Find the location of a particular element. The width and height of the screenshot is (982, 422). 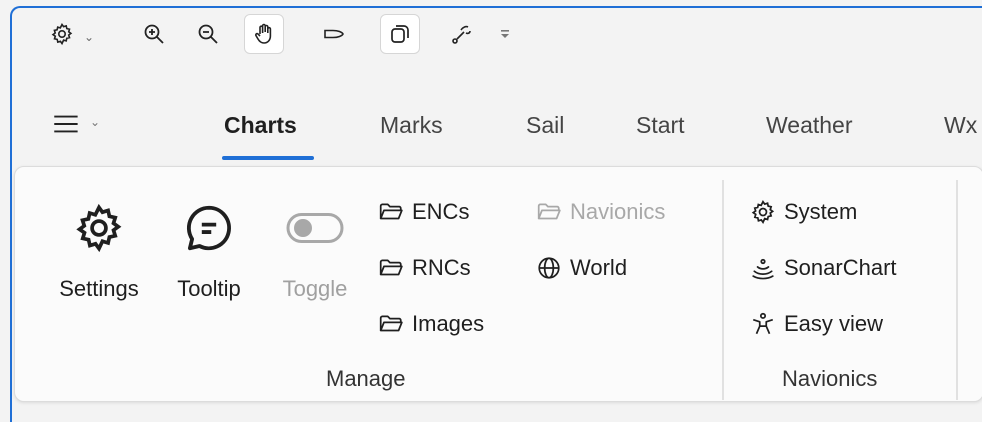

rncs-button: RNCs is located at coordinates (424, 268).